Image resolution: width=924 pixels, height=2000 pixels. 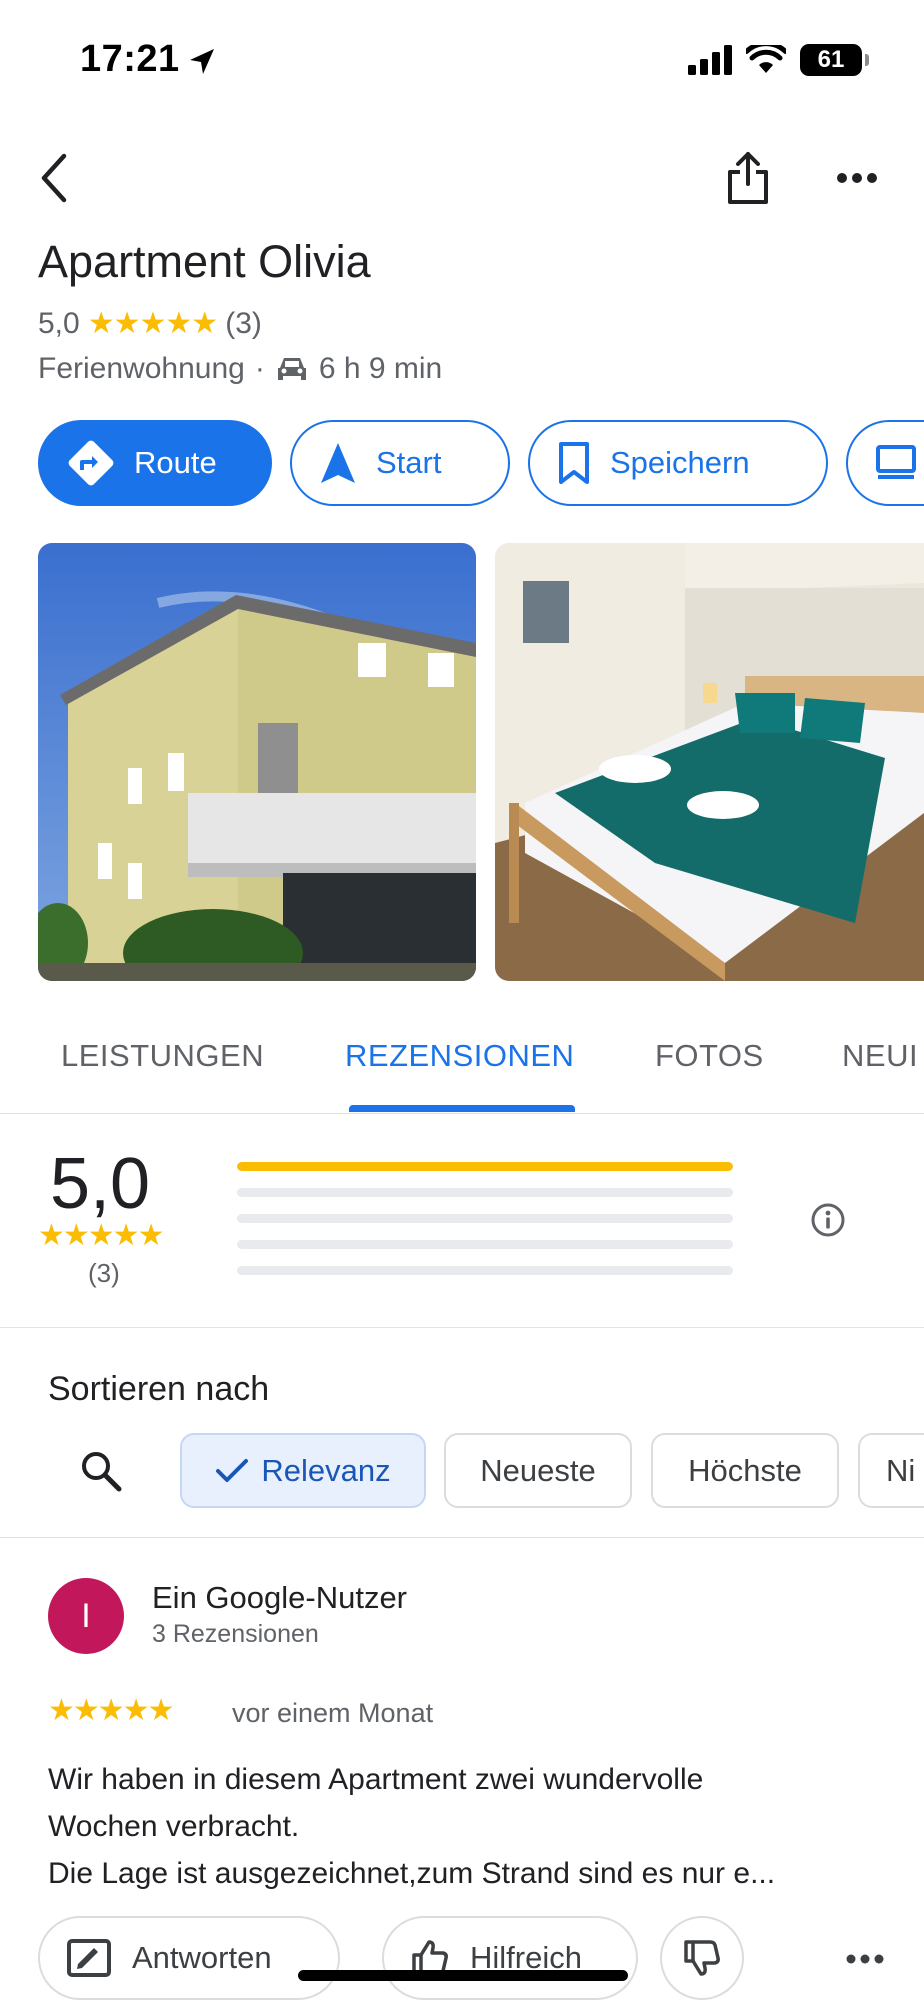 What do you see at coordinates (159, 1389) in the screenshot?
I see `sort-title: Sortieren nach` at bounding box center [159, 1389].